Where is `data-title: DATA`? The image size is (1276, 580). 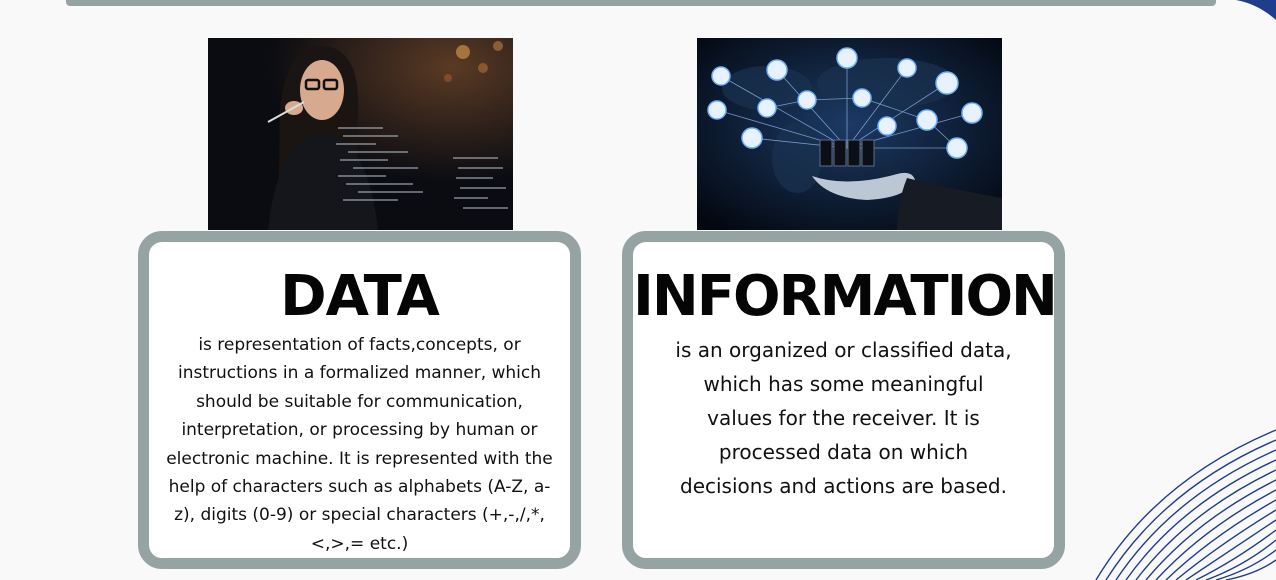
data-title: DATA is located at coordinates (360, 296).